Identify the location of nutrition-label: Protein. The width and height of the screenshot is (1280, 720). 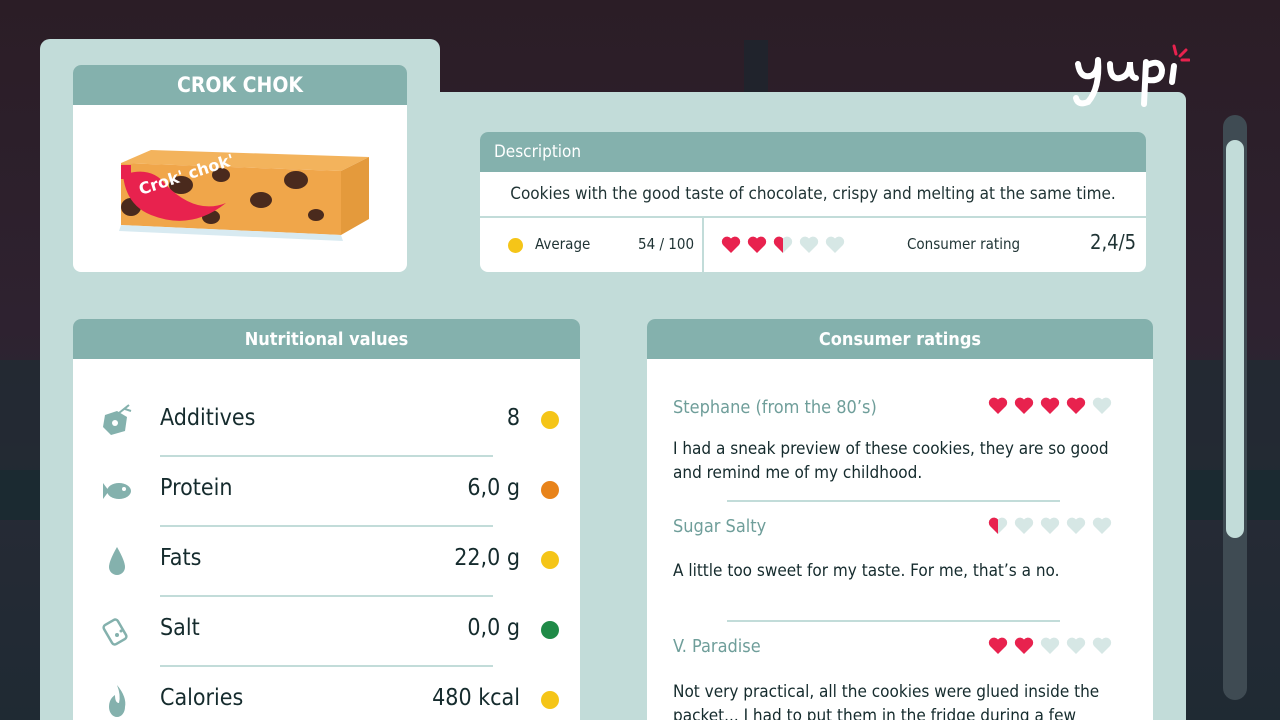
(196, 488).